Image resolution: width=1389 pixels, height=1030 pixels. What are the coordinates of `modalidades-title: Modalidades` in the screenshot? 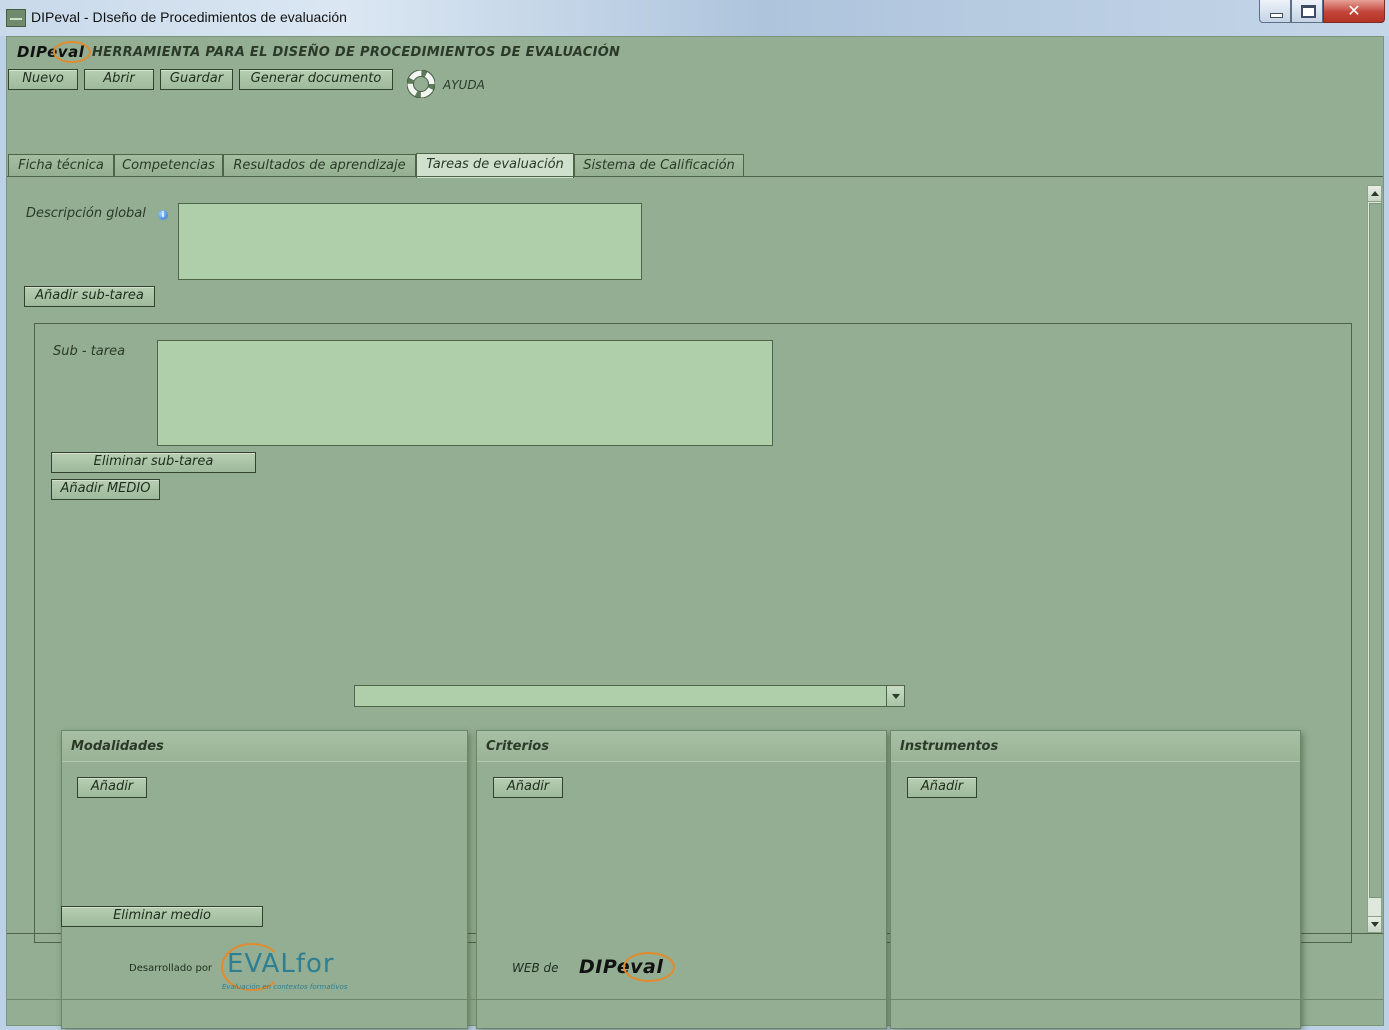 It's located at (117, 746).